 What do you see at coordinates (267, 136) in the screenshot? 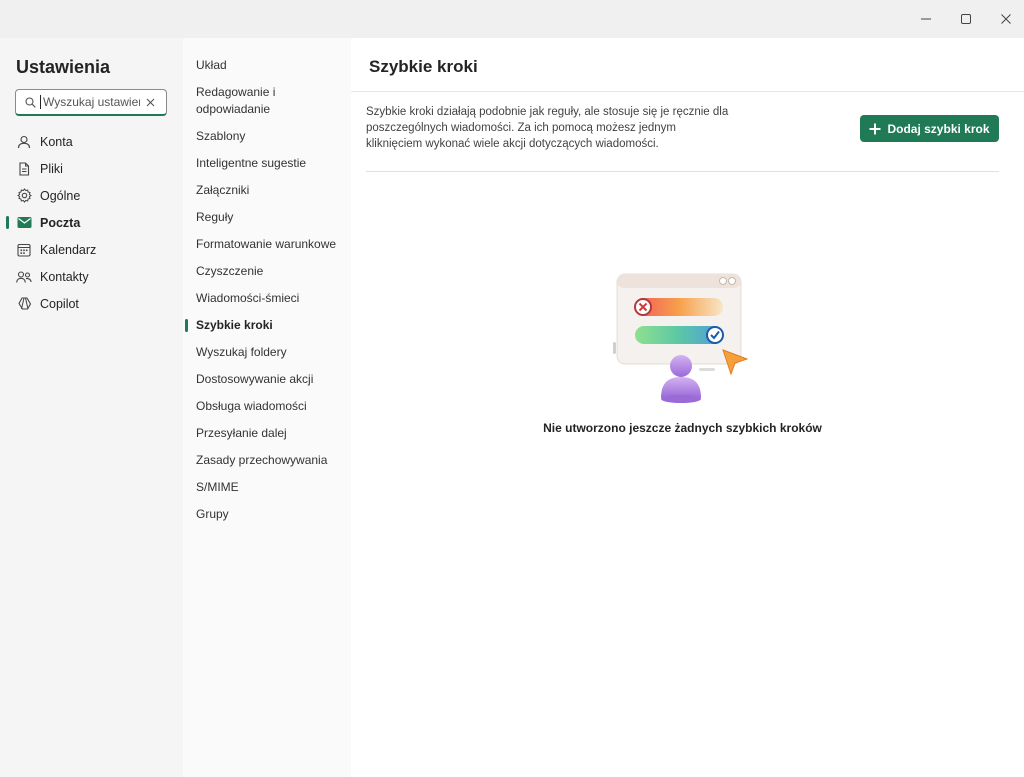
I see `section-szablony: Szablony` at bounding box center [267, 136].